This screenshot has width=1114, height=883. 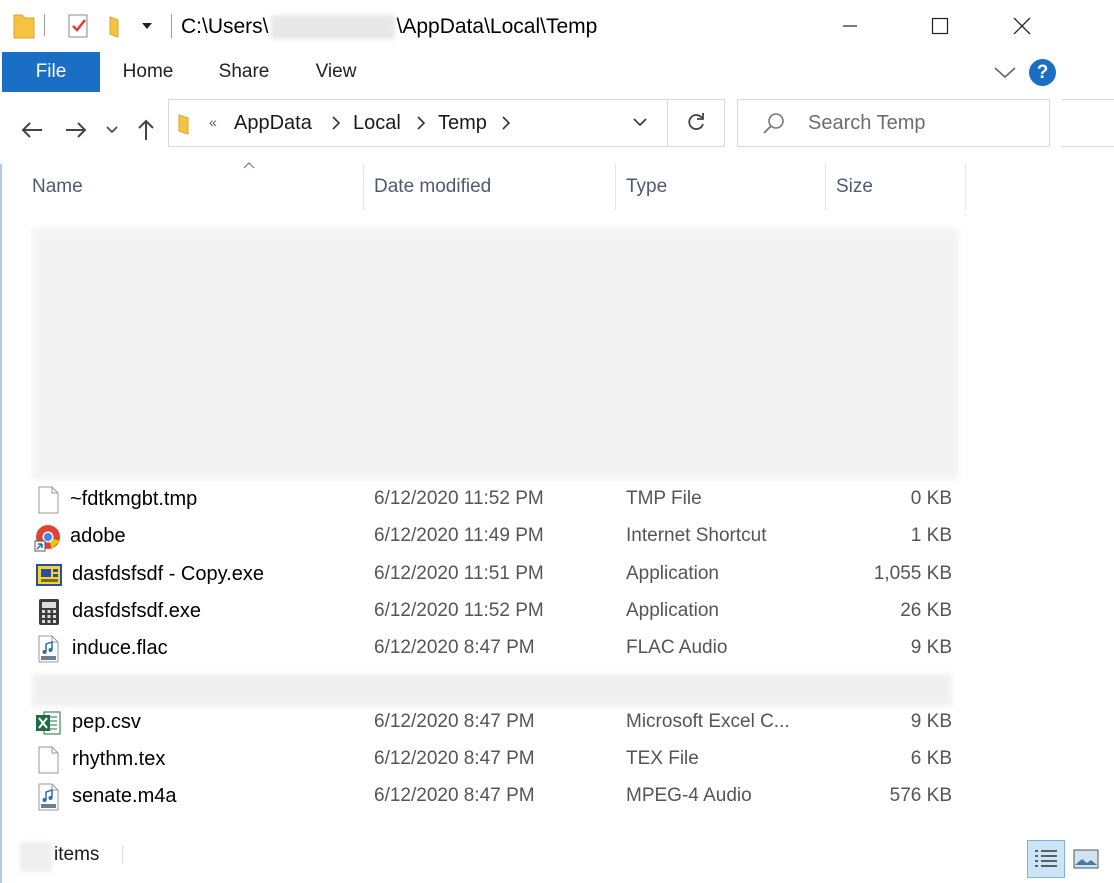 What do you see at coordinates (148, 72) in the screenshot?
I see `tab-home: Home` at bounding box center [148, 72].